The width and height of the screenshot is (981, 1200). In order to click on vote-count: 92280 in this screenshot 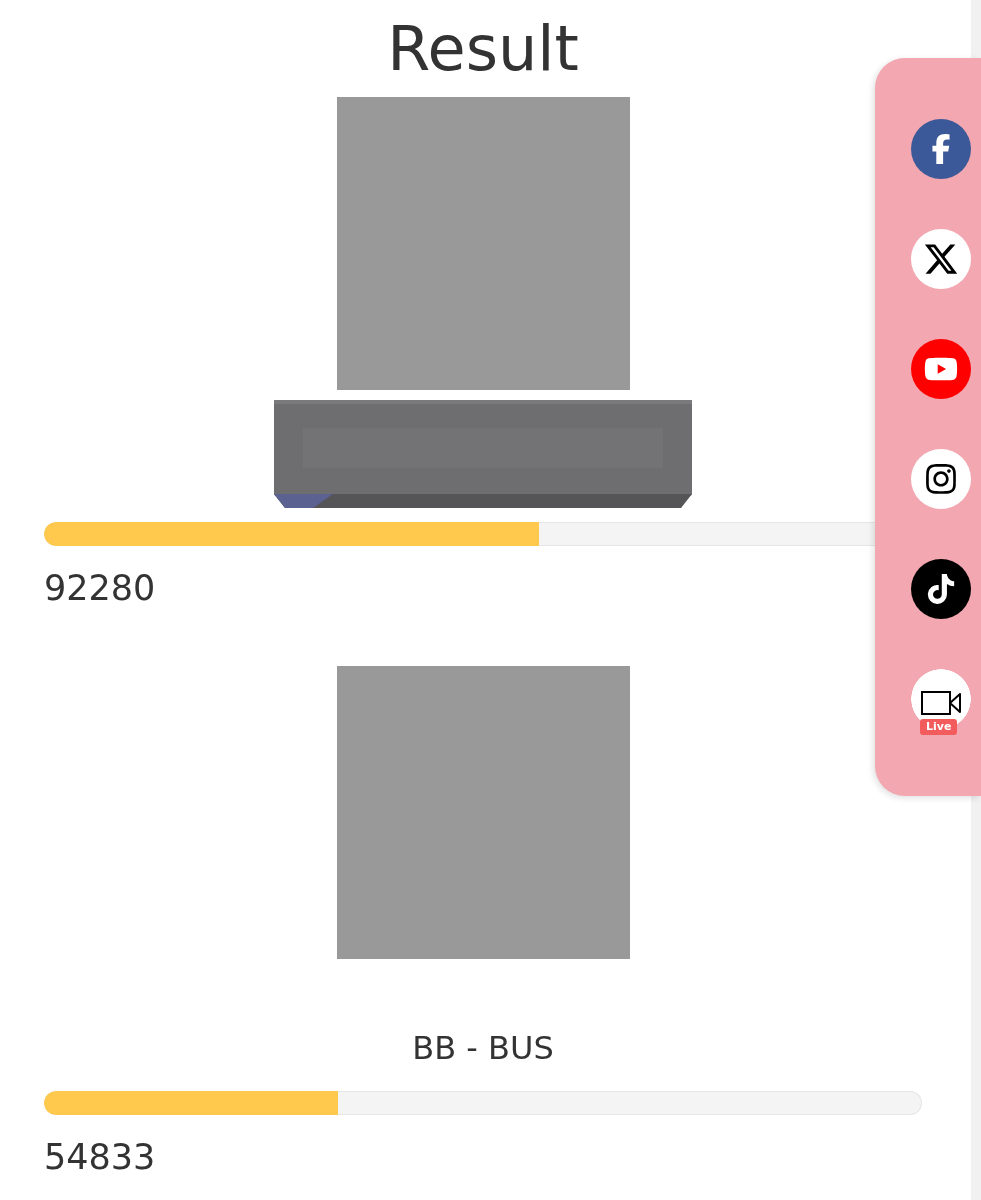, I will do `click(100, 588)`.